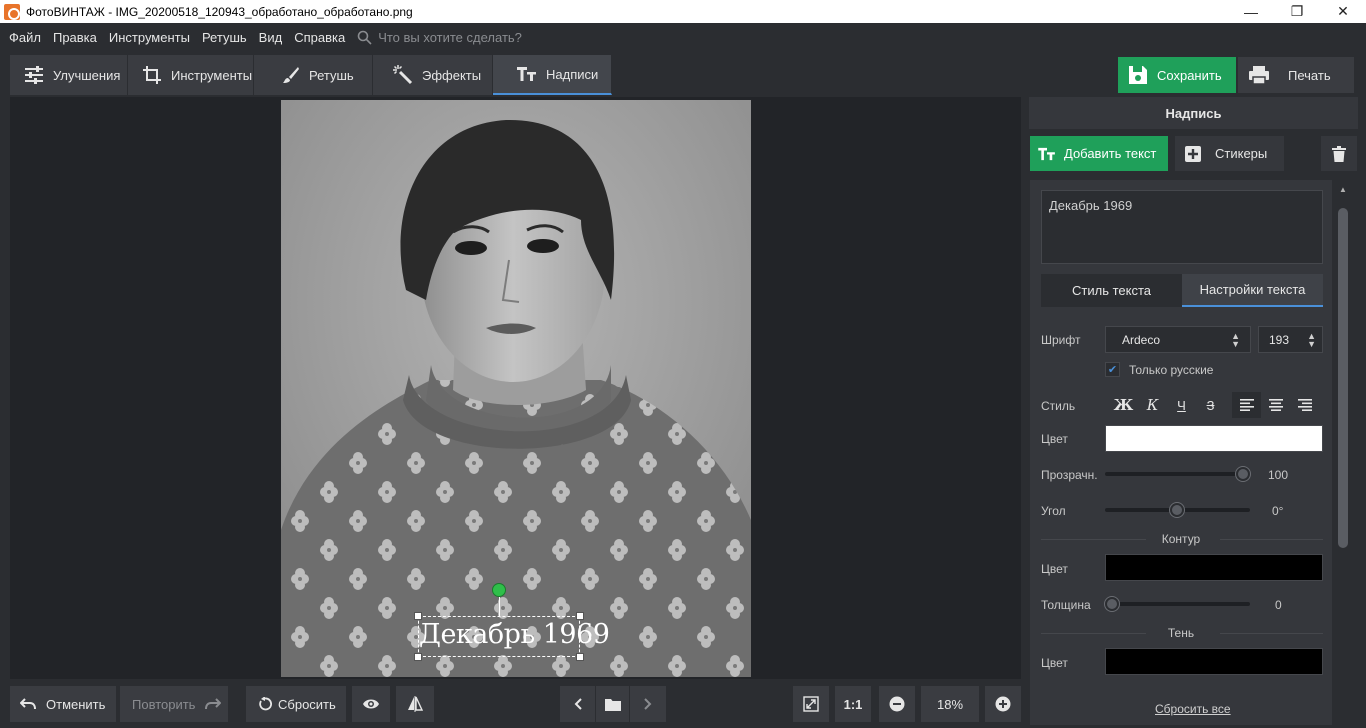 The width and height of the screenshot is (1366, 728). What do you see at coordinates (1278, 511) in the screenshot?
I see `angle-value: 0°` at bounding box center [1278, 511].